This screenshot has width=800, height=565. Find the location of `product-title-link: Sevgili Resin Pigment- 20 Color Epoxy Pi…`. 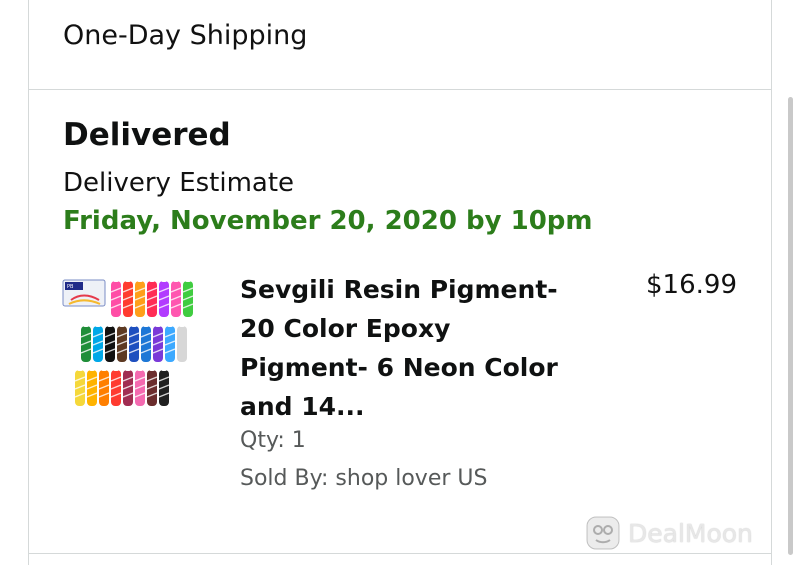

product-title-link: Sevgili Resin Pigment- 20 Color Epoxy Pi… is located at coordinates (405, 348).